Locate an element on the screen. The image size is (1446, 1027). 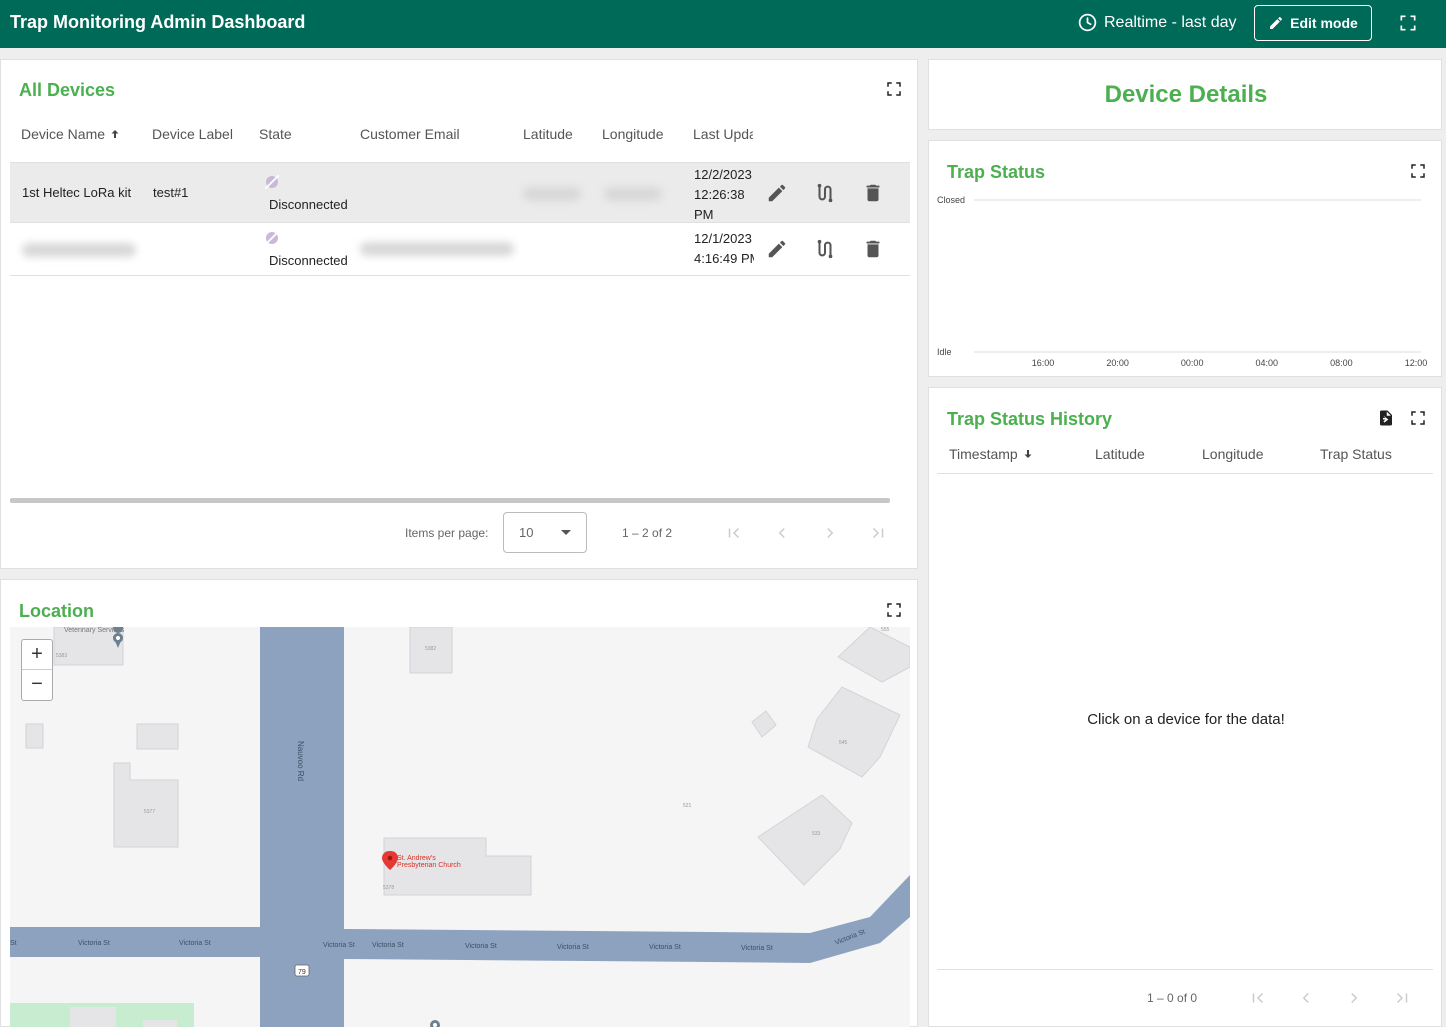
last-updated: 12/2/2023 12:26:38 PM is located at coordinates (723, 194).